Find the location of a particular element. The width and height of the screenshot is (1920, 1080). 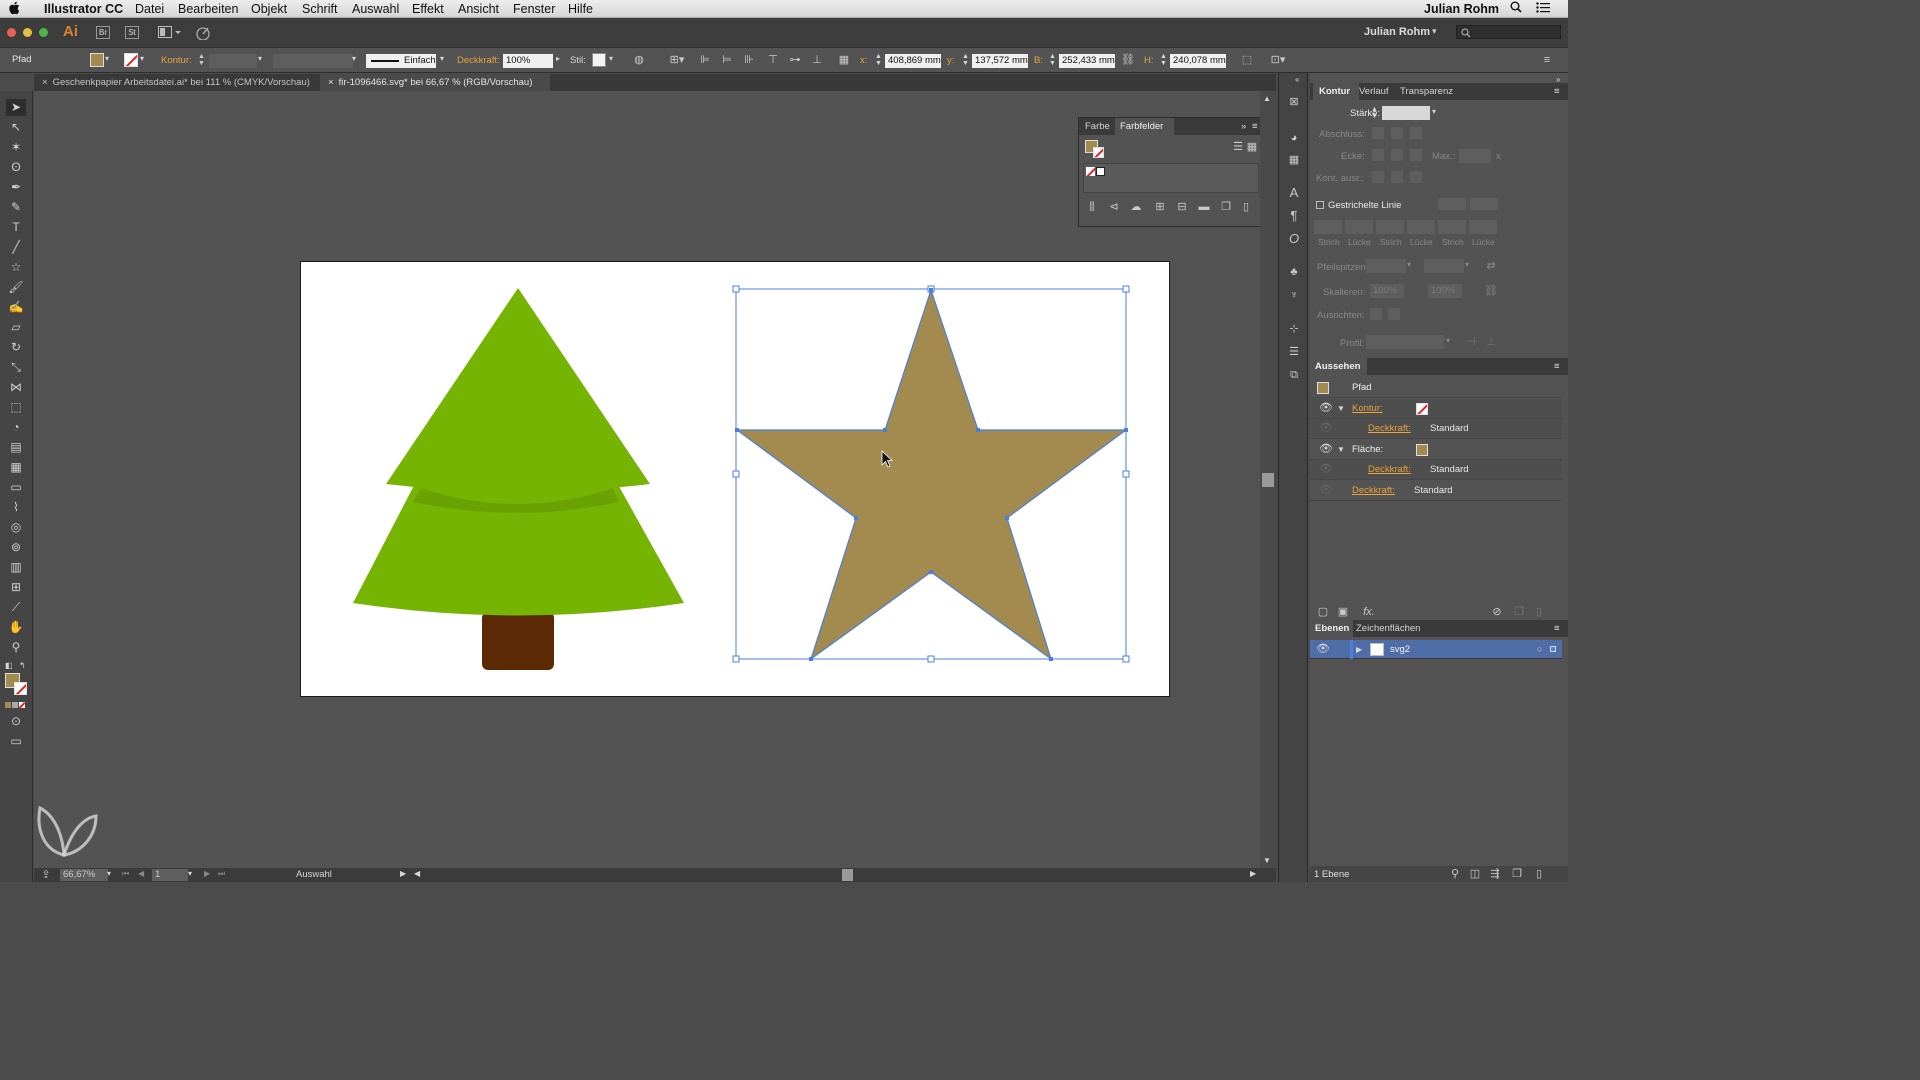

arrowhead-end-dropdown-icon: ▾ is located at coordinates (1467, 264).